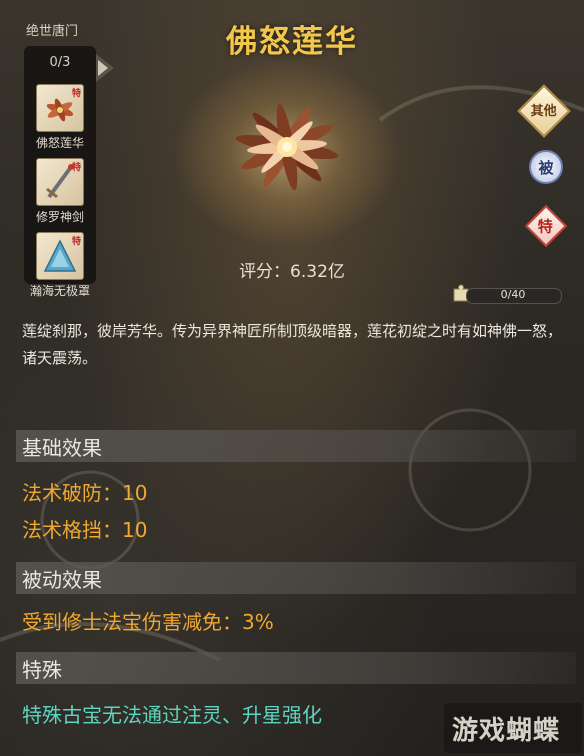 Image resolution: width=584 pixels, height=756 pixels. I want to click on passive-label: 被, so click(546, 167).